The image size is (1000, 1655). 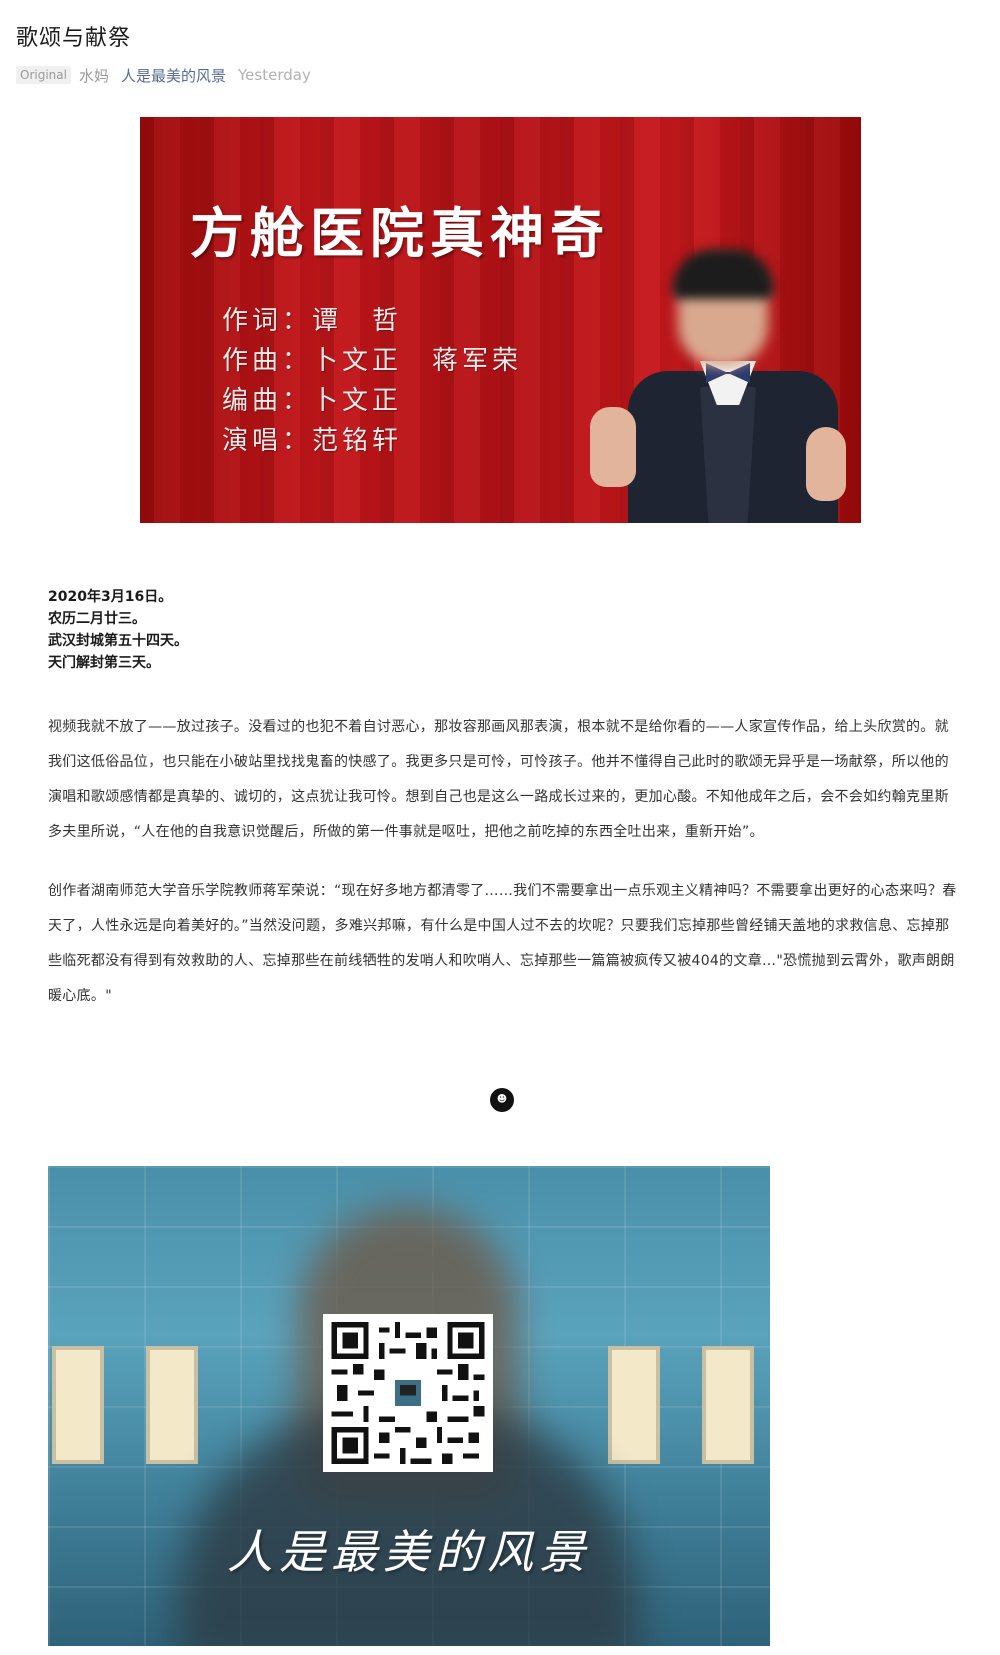 What do you see at coordinates (97, 619) in the screenshot?
I see `date-line: 农历二月廿三。` at bounding box center [97, 619].